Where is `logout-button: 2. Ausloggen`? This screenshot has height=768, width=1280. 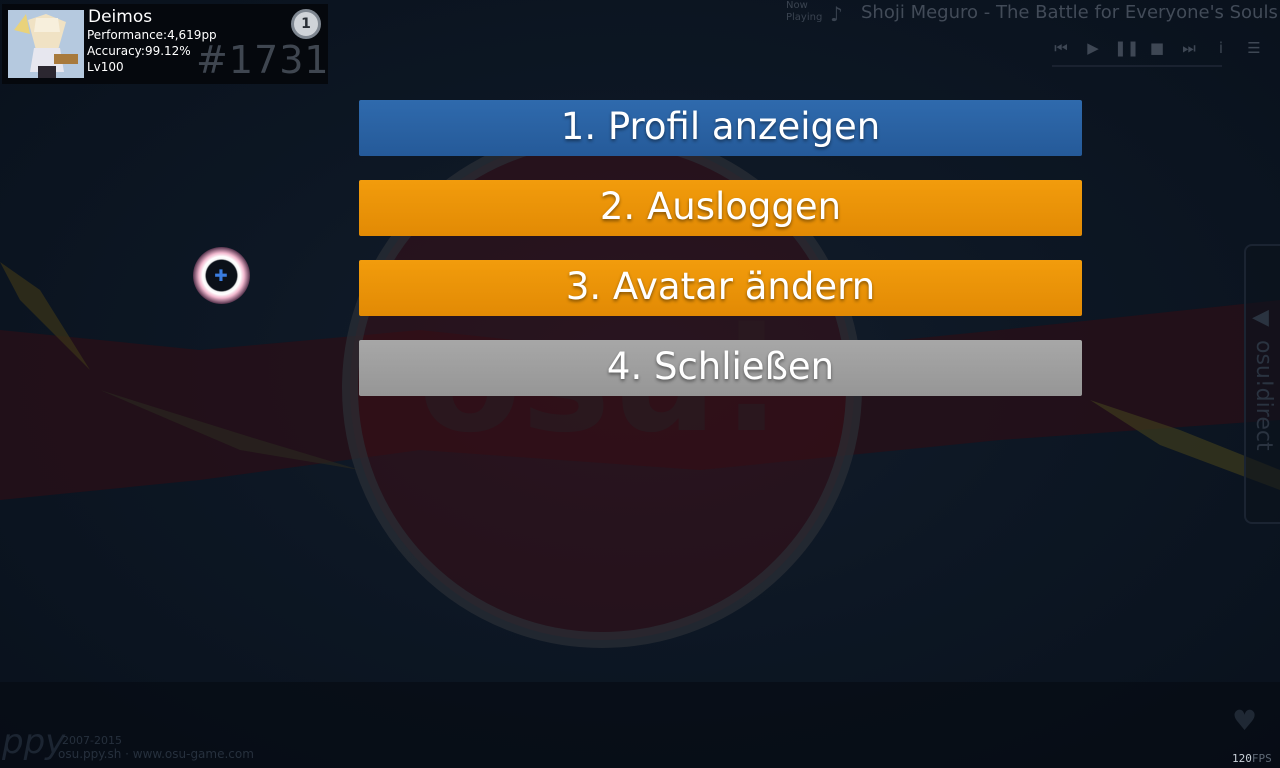 logout-button: 2. Ausloggen is located at coordinates (720, 208).